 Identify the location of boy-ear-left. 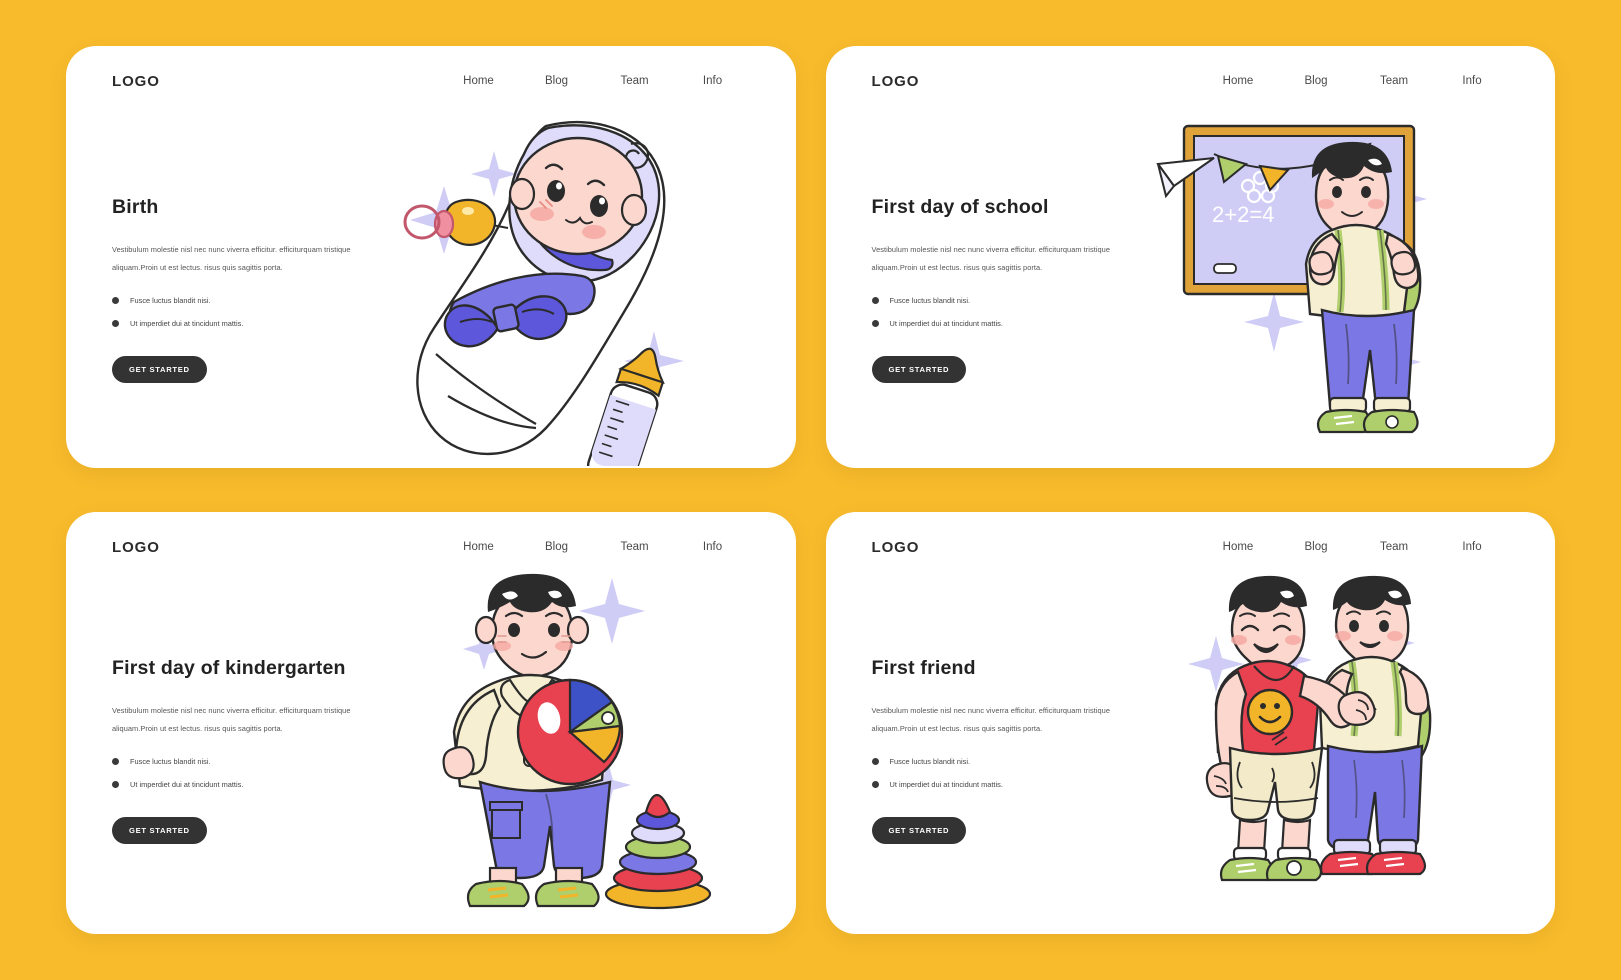
(486, 630).